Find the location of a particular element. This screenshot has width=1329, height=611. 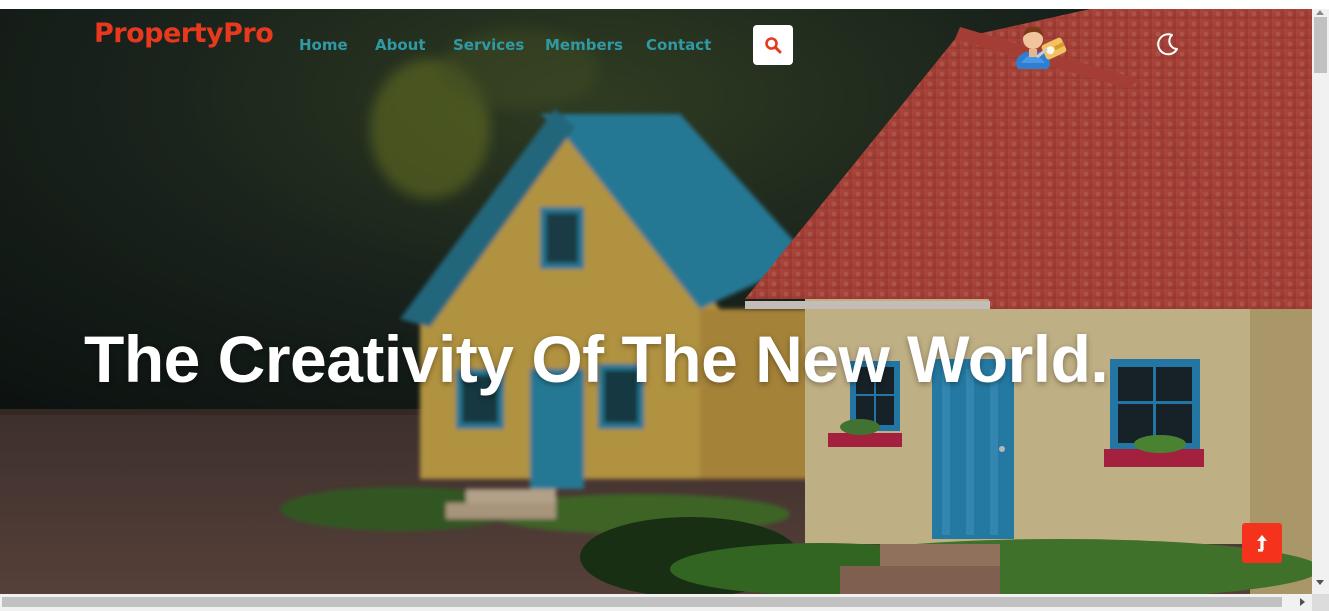

search-button is located at coordinates (773, 45).